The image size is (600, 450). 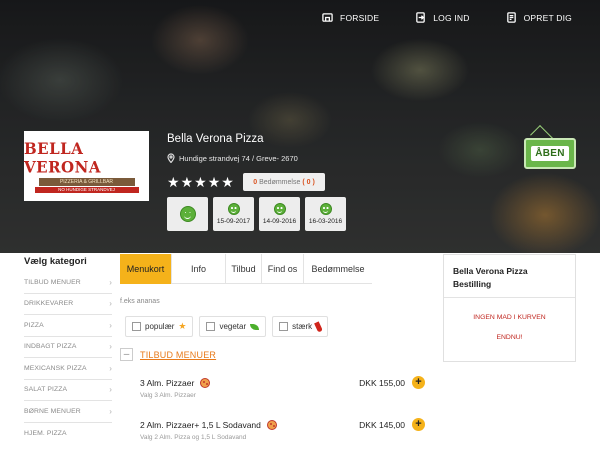 I want to click on top-navigation: FORSIDE LOG IND OPRET DIG, so click(x=429, y=17).